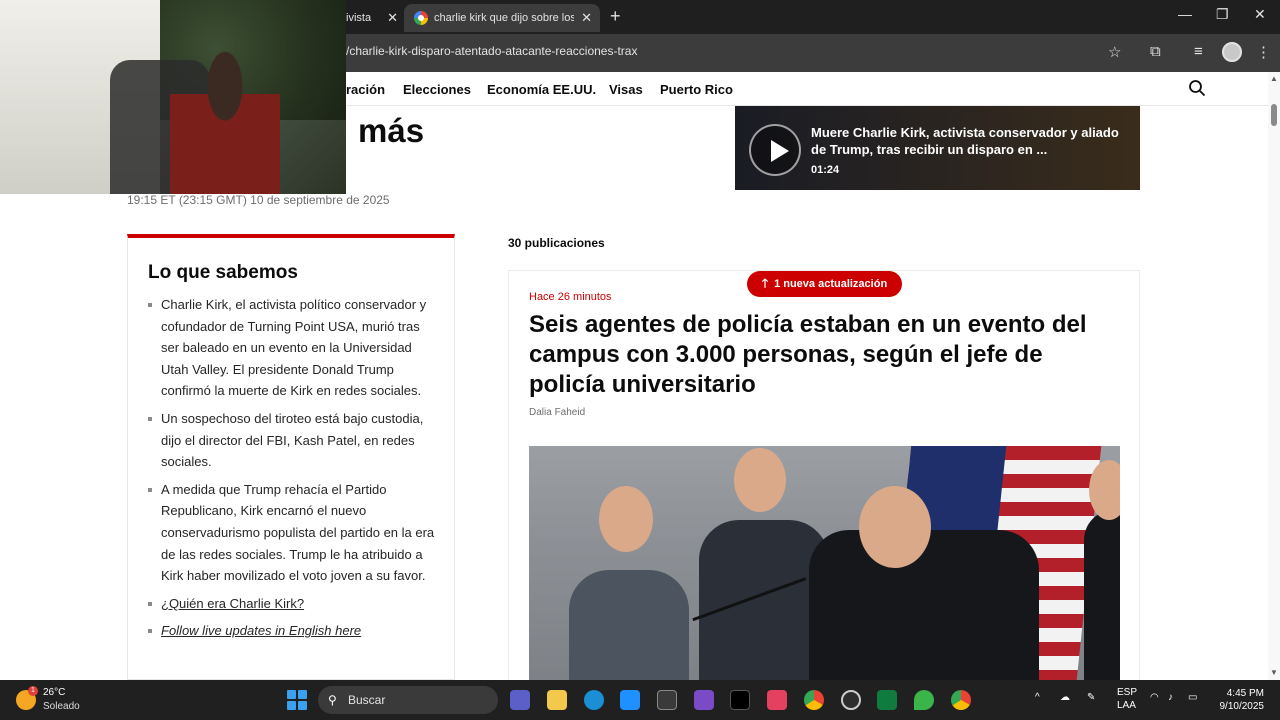 The width and height of the screenshot is (1280, 720). I want to click on new-update-label: 1 nueva actualización, so click(831, 284).